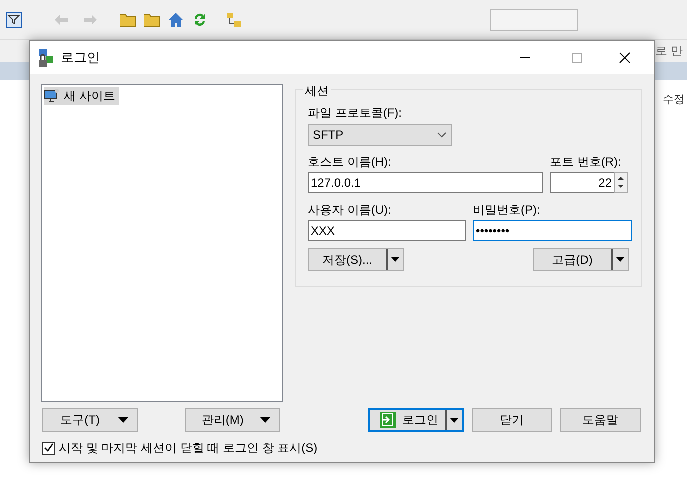  What do you see at coordinates (52, 96) in the screenshot?
I see `monitor-icon` at bounding box center [52, 96].